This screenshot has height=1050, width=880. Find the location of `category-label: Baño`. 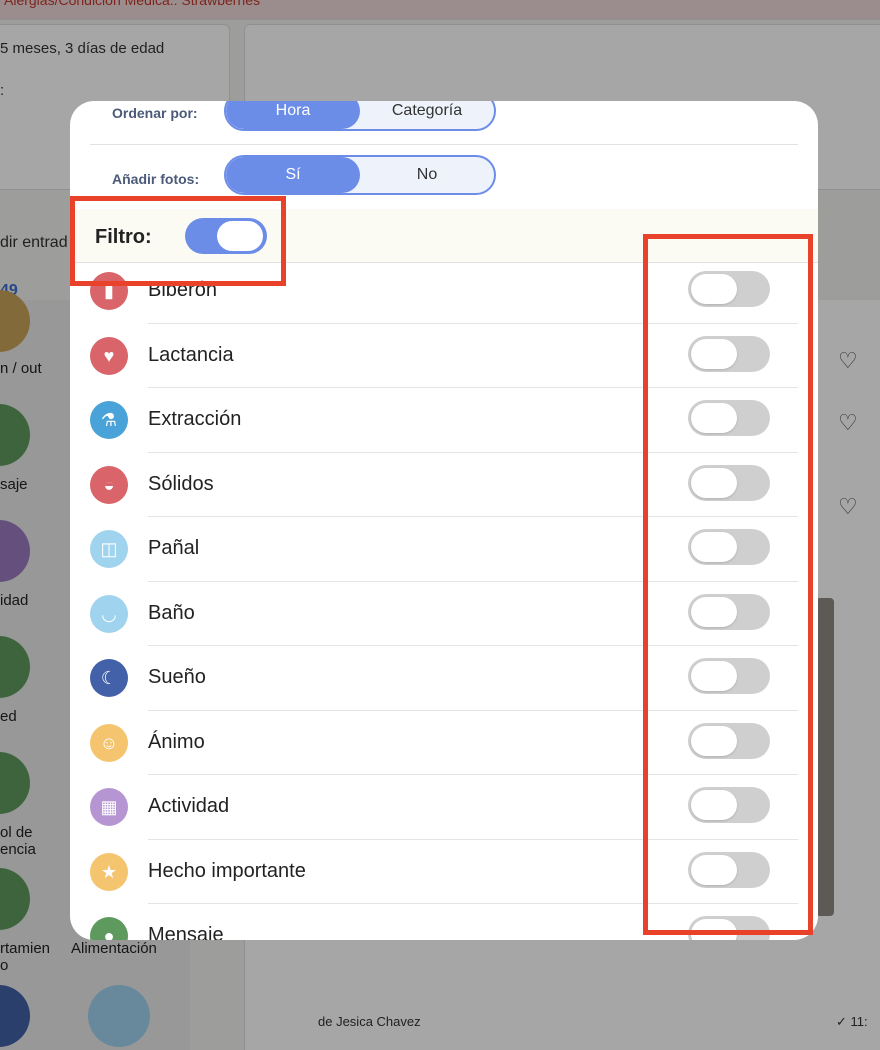

category-label: Baño is located at coordinates (171, 612).